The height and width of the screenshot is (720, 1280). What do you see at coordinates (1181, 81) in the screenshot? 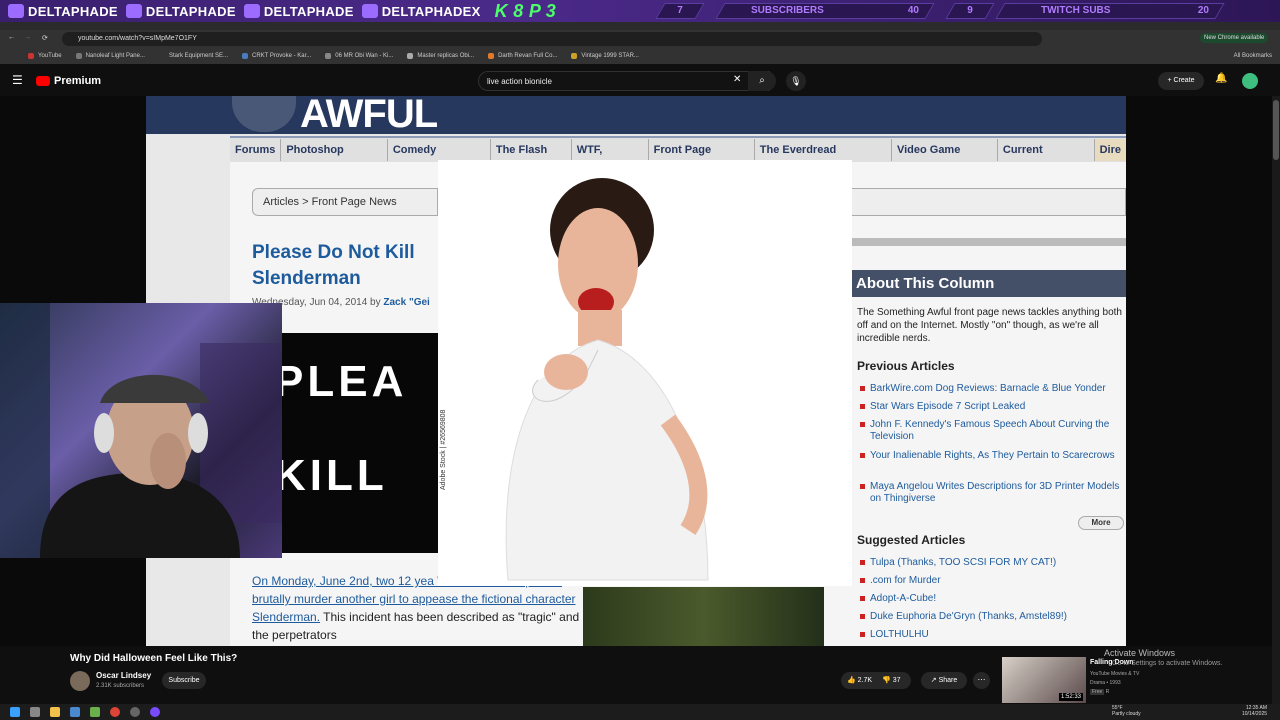
I see `create-button: + Create` at bounding box center [1181, 81].